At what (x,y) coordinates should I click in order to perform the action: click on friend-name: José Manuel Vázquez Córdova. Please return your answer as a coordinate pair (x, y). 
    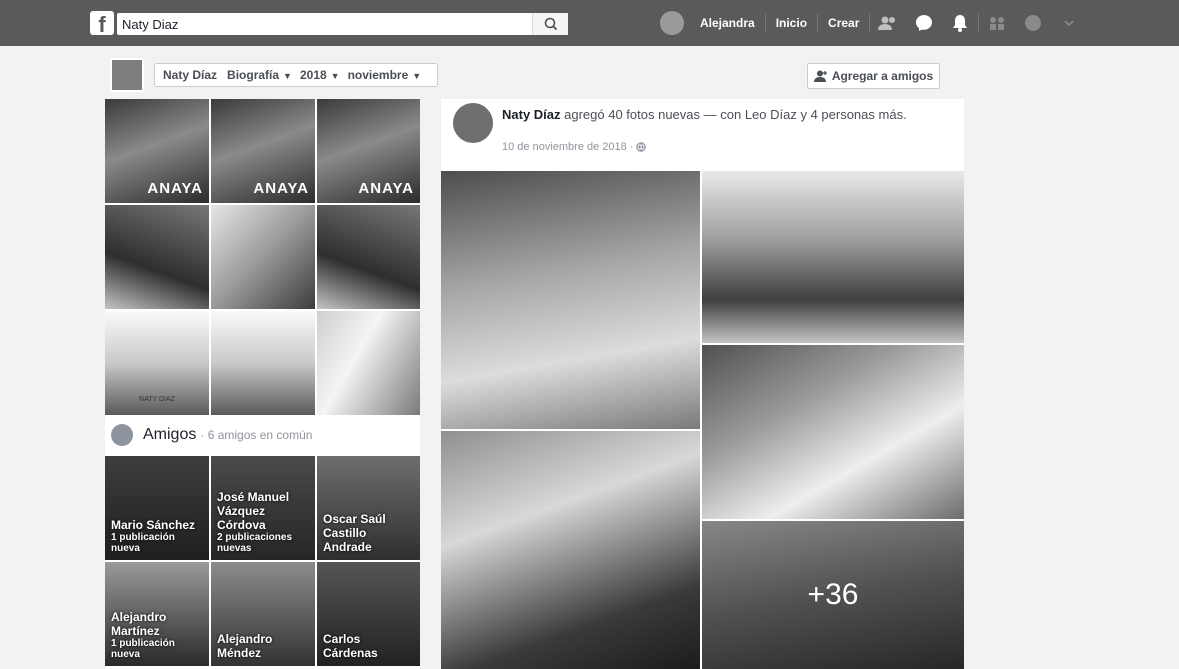
    Looking at the image, I should click on (253, 511).